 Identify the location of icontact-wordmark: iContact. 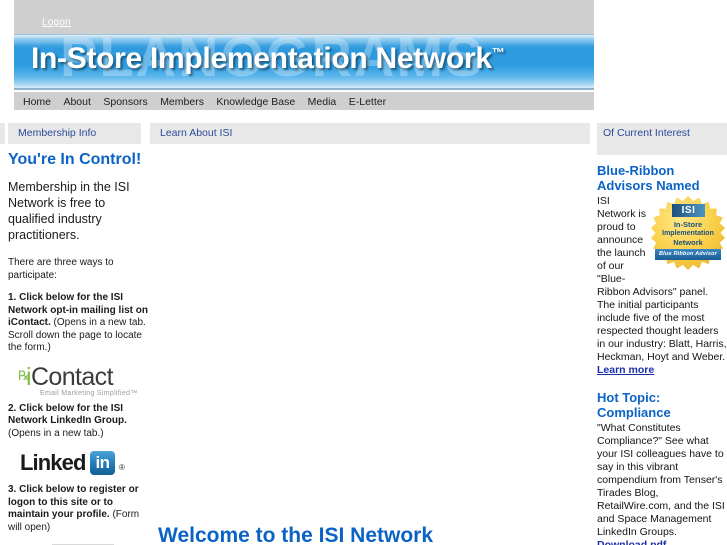
(70, 376).